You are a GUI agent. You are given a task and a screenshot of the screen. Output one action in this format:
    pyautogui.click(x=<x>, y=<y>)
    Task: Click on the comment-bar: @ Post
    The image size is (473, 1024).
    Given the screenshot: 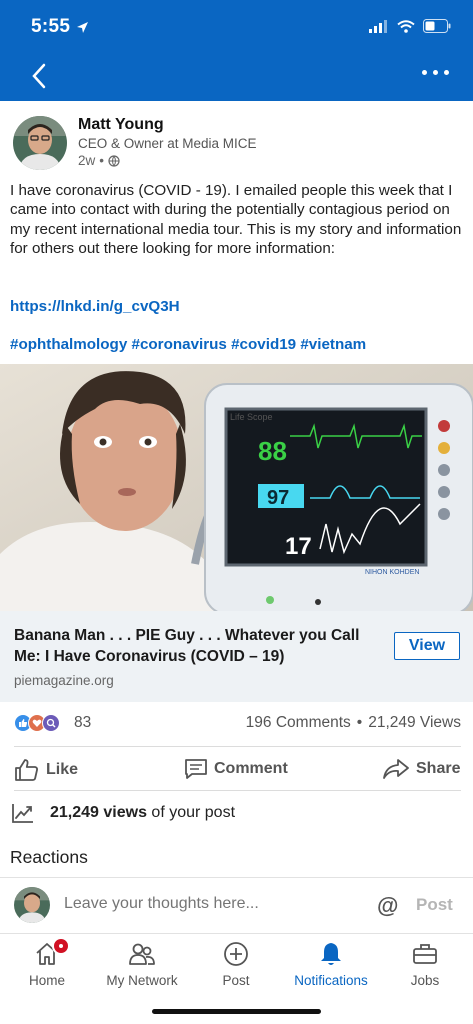 What is the action you would take?
    pyautogui.click(x=236, y=905)
    